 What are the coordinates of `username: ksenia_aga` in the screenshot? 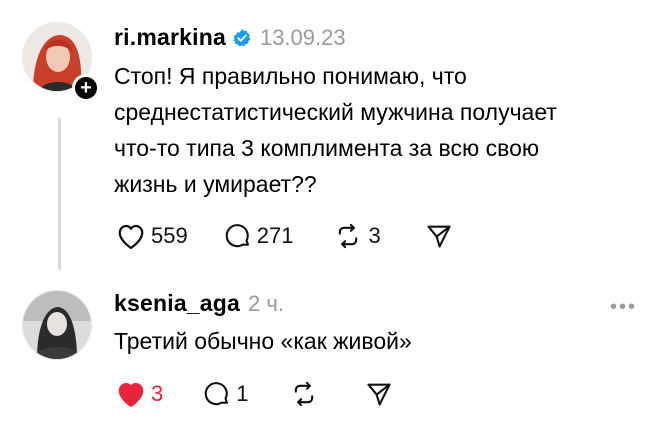 It's located at (177, 303).